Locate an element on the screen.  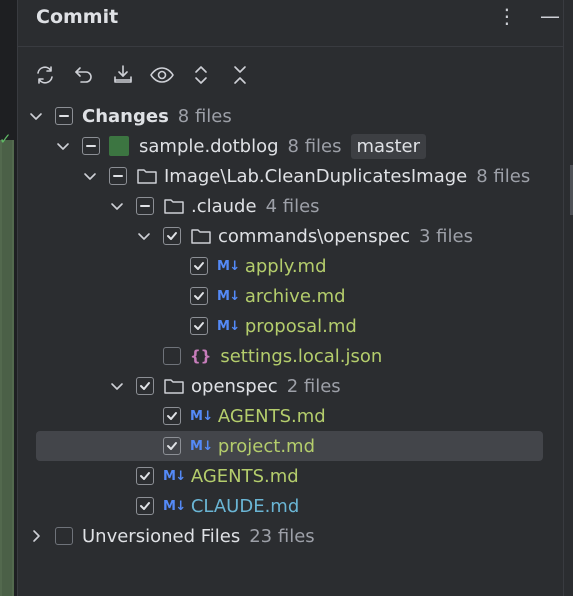
panel-title: Commit is located at coordinates (77, 17).